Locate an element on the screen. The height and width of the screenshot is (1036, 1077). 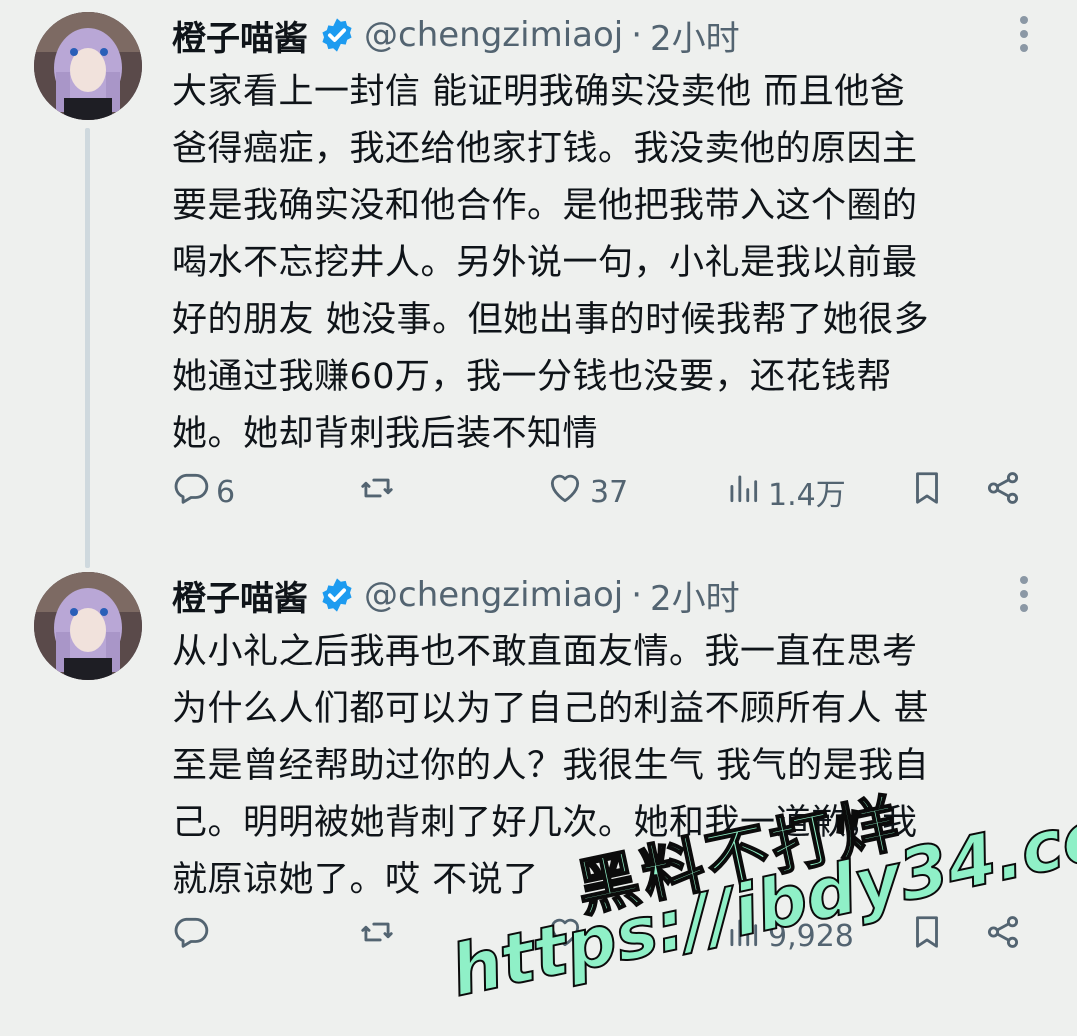
tweet-text-line: 为什么人们都可以为了自己的利益不顾所有人 甚 is located at coordinates (551, 709).